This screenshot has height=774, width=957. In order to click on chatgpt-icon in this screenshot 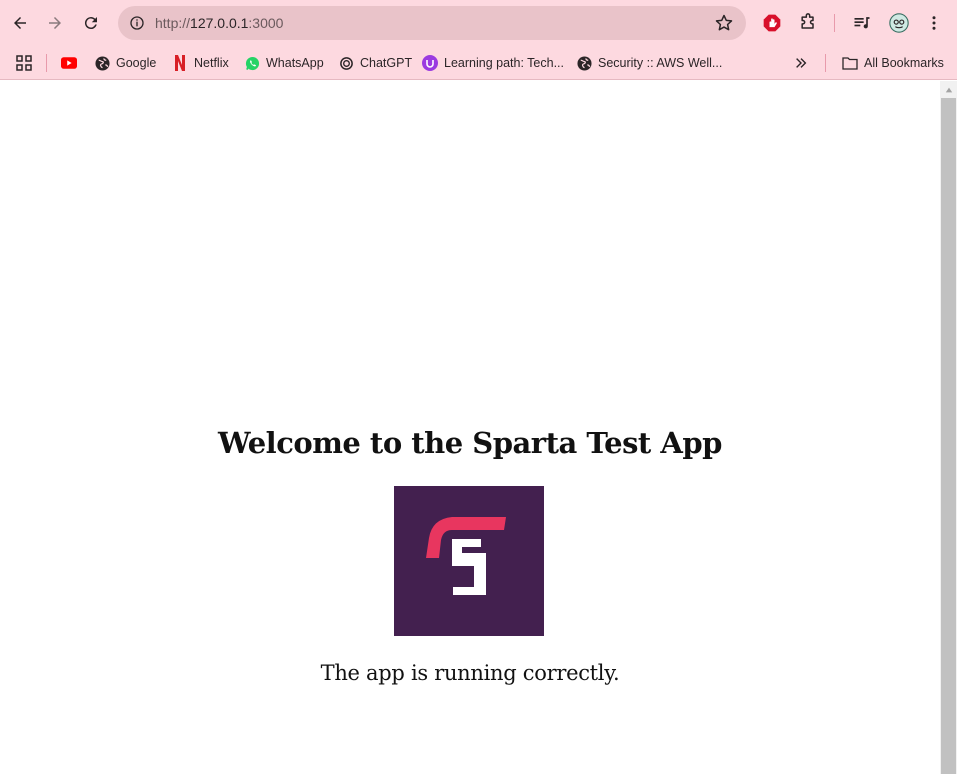, I will do `click(346, 63)`.